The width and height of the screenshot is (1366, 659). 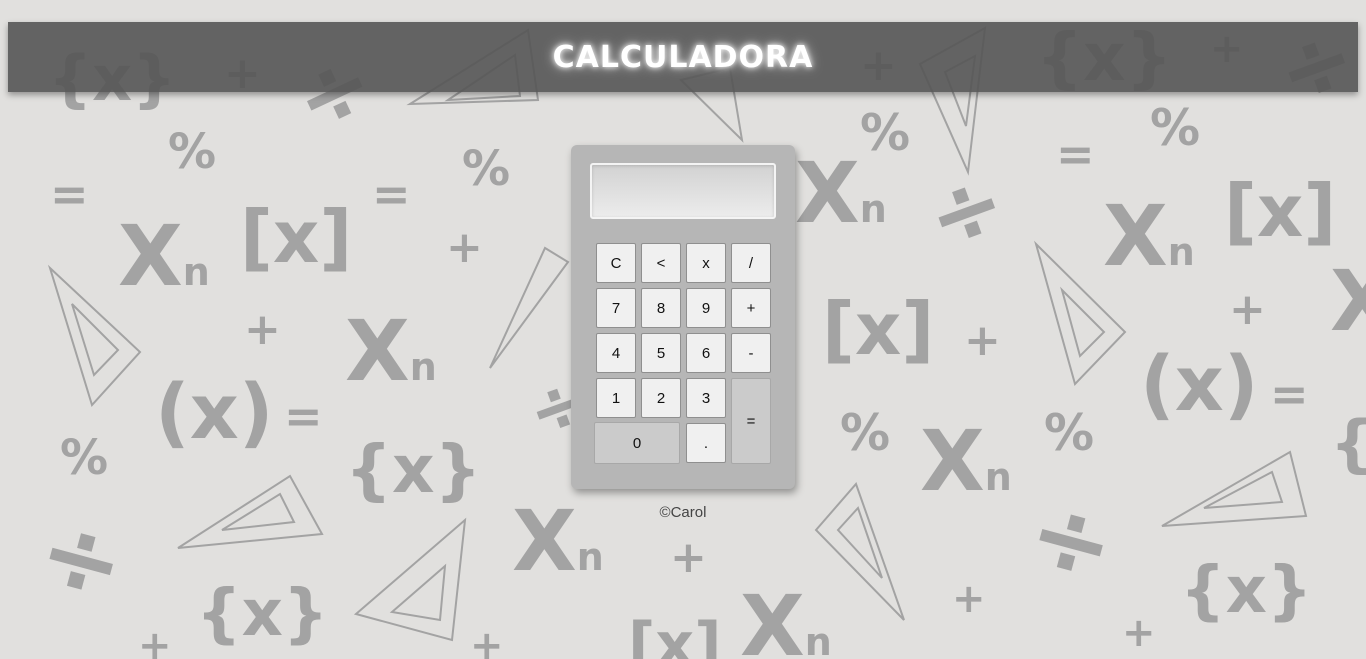 I want to click on minus-button: -, so click(x=751, y=353).